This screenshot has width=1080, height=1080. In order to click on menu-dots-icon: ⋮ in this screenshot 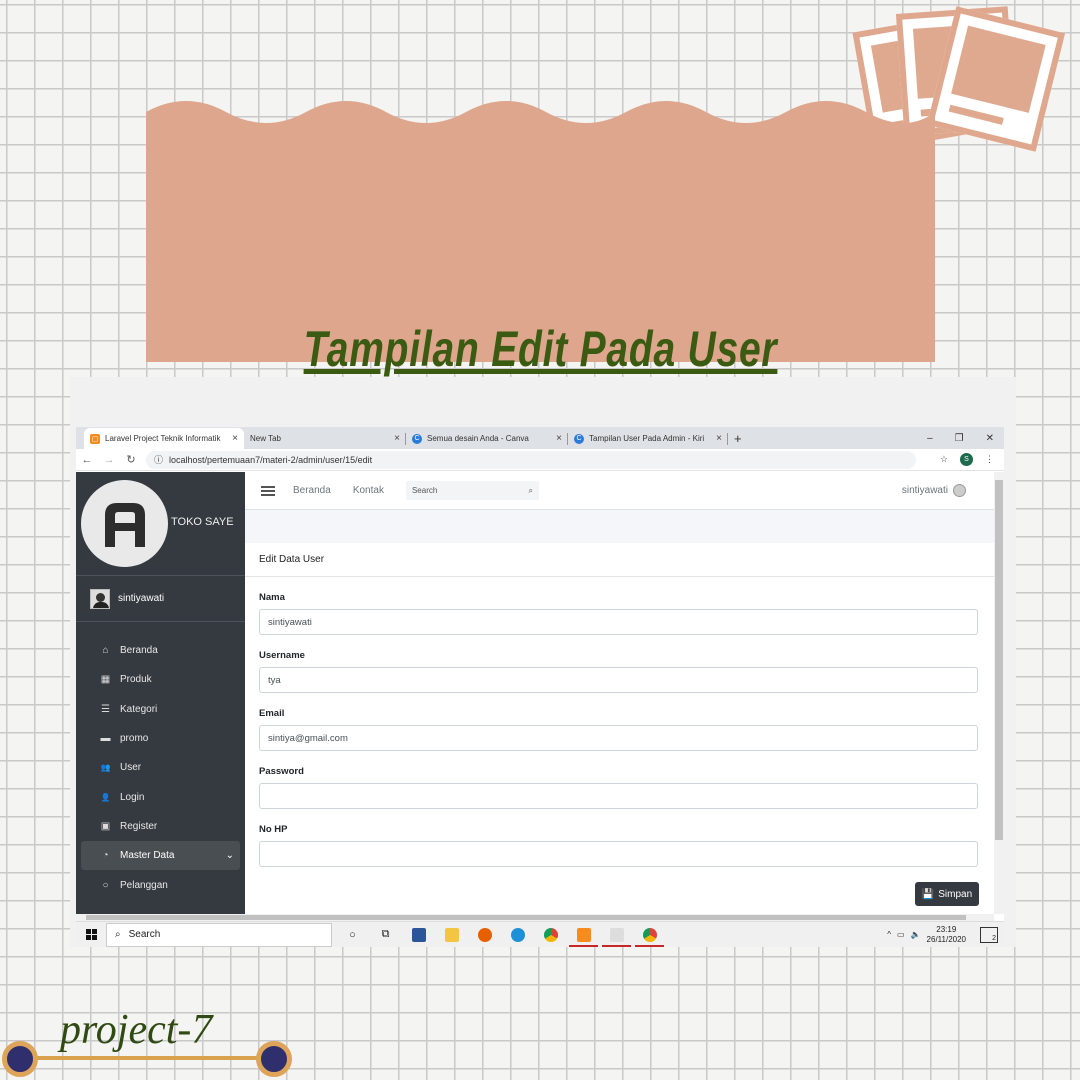, I will do `click(989, 459)`.